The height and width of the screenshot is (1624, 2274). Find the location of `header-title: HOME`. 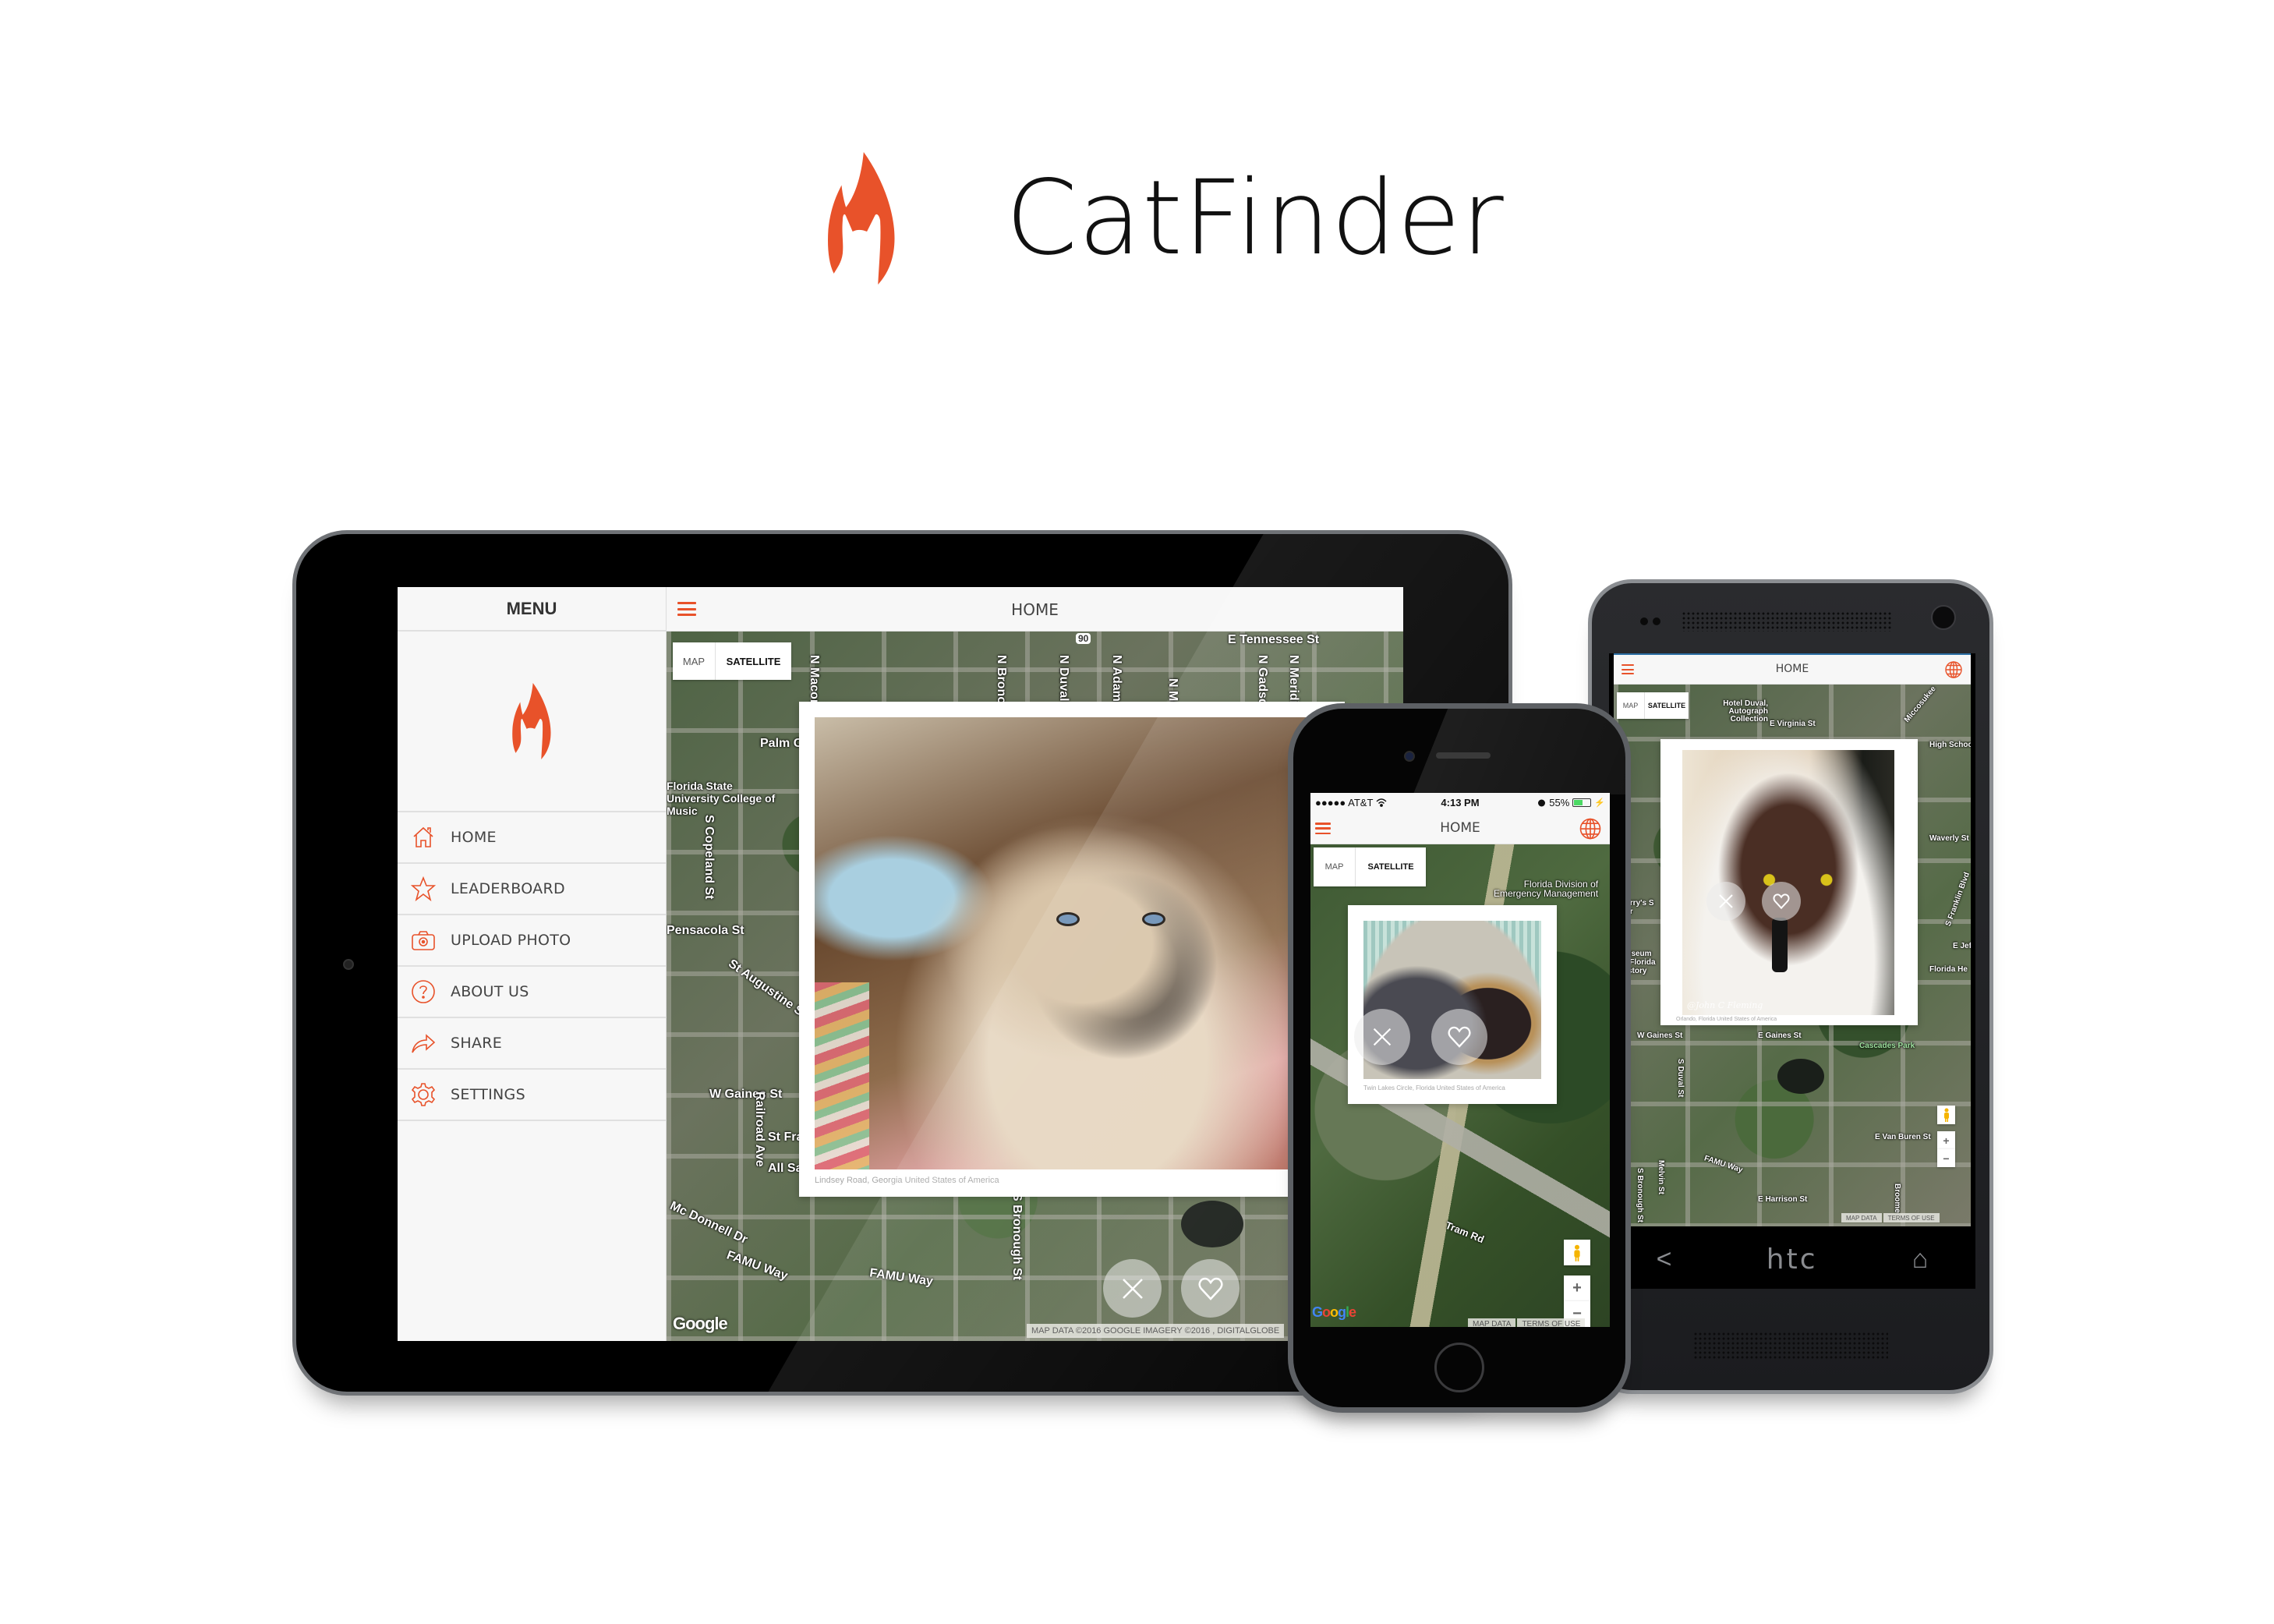

header-title: HOME is located at coordinates (1035, 609).